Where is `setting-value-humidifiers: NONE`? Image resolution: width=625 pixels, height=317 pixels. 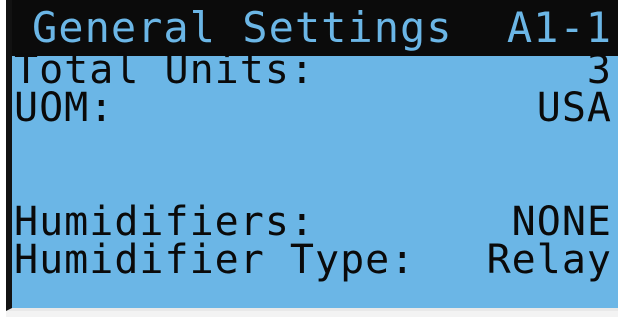 setting-value-humidifiers: NONE is located at coordinates (562, 222).